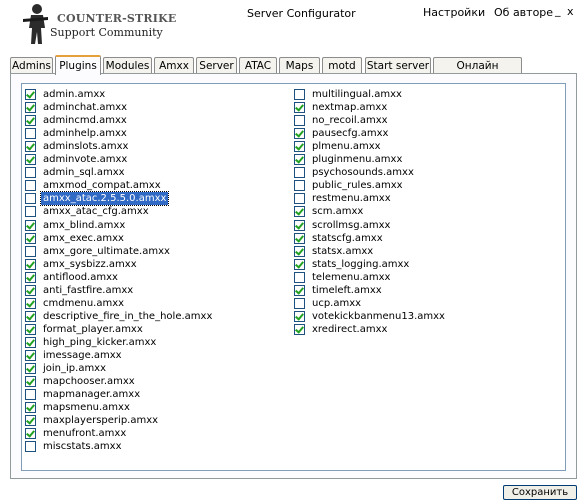 The height and width of the screenshot is (503, 583). I want to click on plugin-label: adminchat.amxx, so click(85, 108).